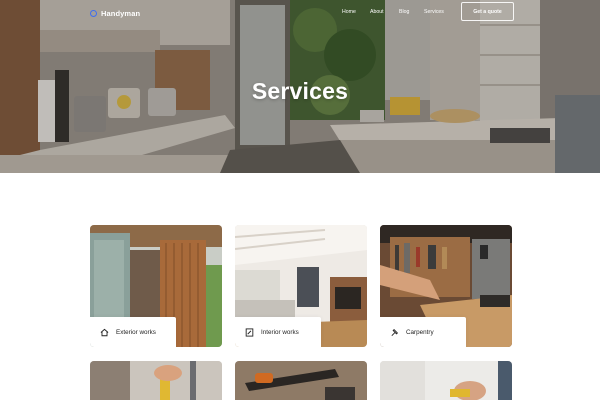  What do you see at coordinates (300, 91) in the screenshot?
I see `page-title: Services` at bounding box center [300, 91].